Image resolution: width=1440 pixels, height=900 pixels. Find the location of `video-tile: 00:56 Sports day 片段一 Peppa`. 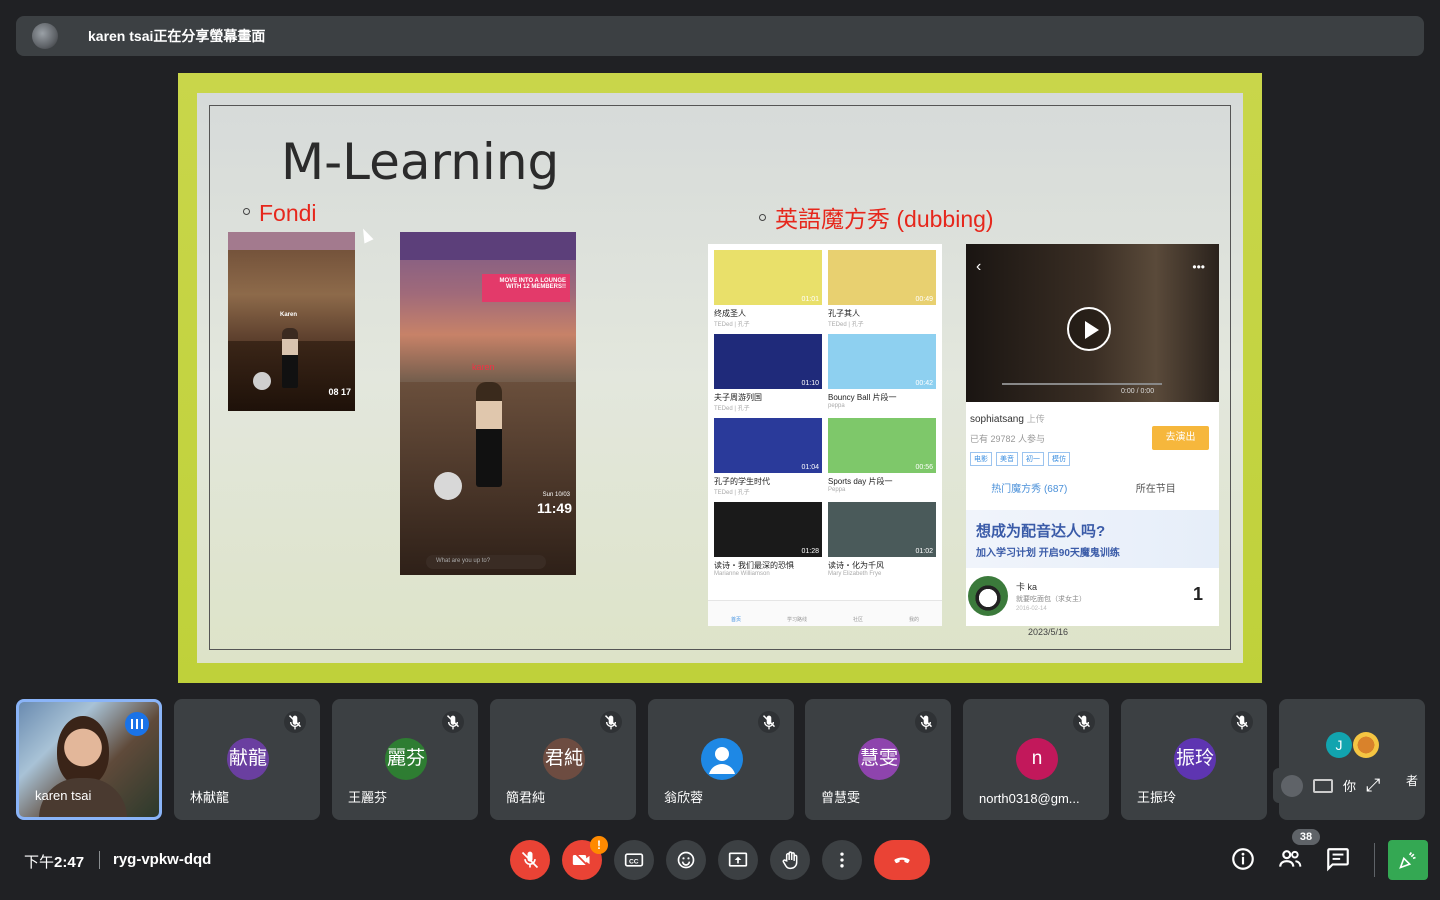

video-tile: 00:56 Sports day 片段一 Peppa is located at coordinates (882, 455).